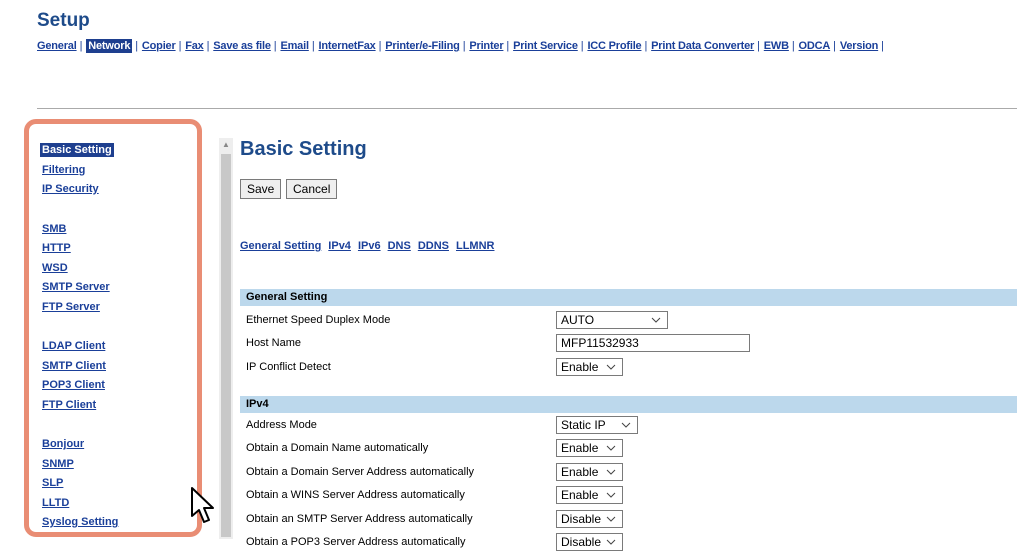  What do you see at coordinates (120, 308) in the screenshot?
I see `sidebar-item-ftp-server: FTP Server` at bounding box center [120, 308].